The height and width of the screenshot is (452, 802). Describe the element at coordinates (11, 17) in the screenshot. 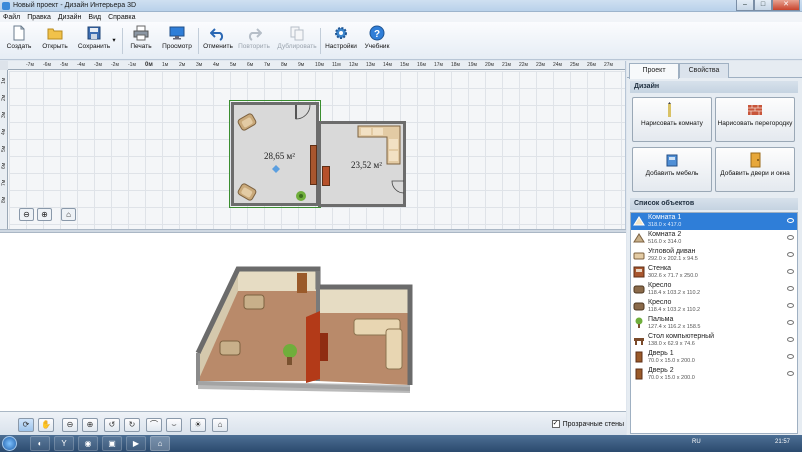

I see `menu-file: Файл` at that location.